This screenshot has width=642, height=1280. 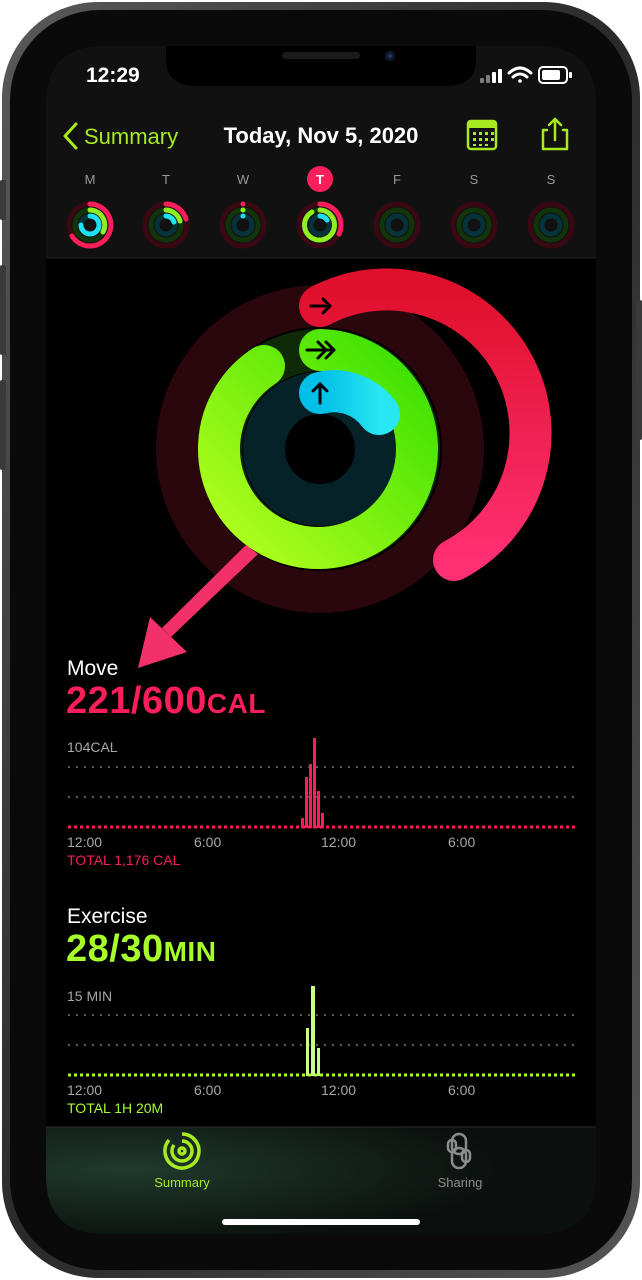 What do you see at coordinates (3, 310) in the screenshot?
I see `volume-up-button` at bounding box center [3, 310].